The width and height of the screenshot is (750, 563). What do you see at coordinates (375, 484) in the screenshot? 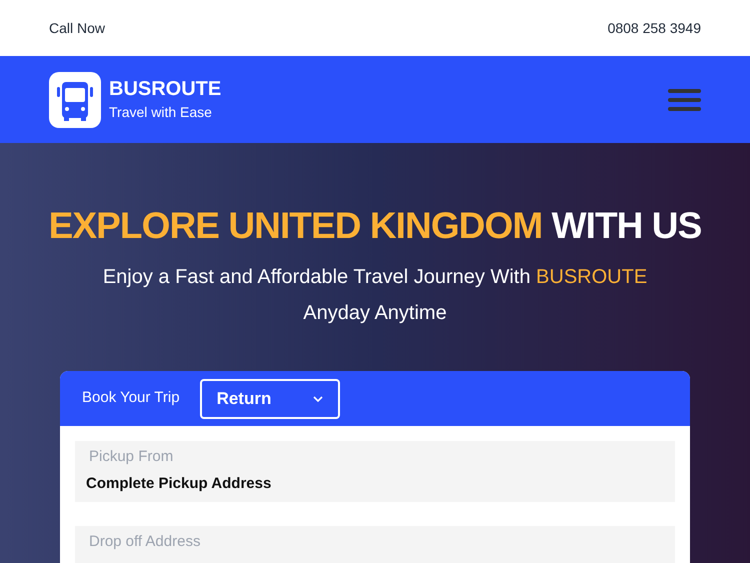
I see `address-input: Complete Pickup Address` at bounding box center [375, 484].